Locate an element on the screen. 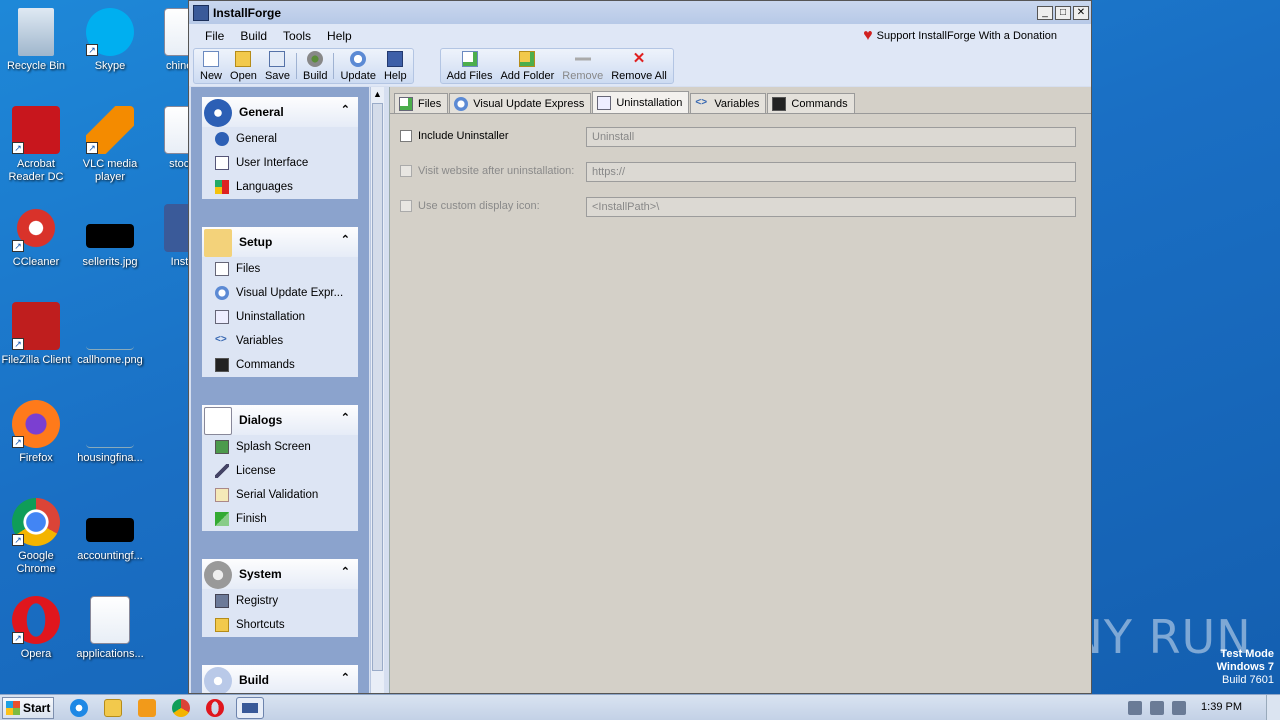 The height and width of the screenshot is (720, 1280). certificate-icon is located at coordinates (222, 495).